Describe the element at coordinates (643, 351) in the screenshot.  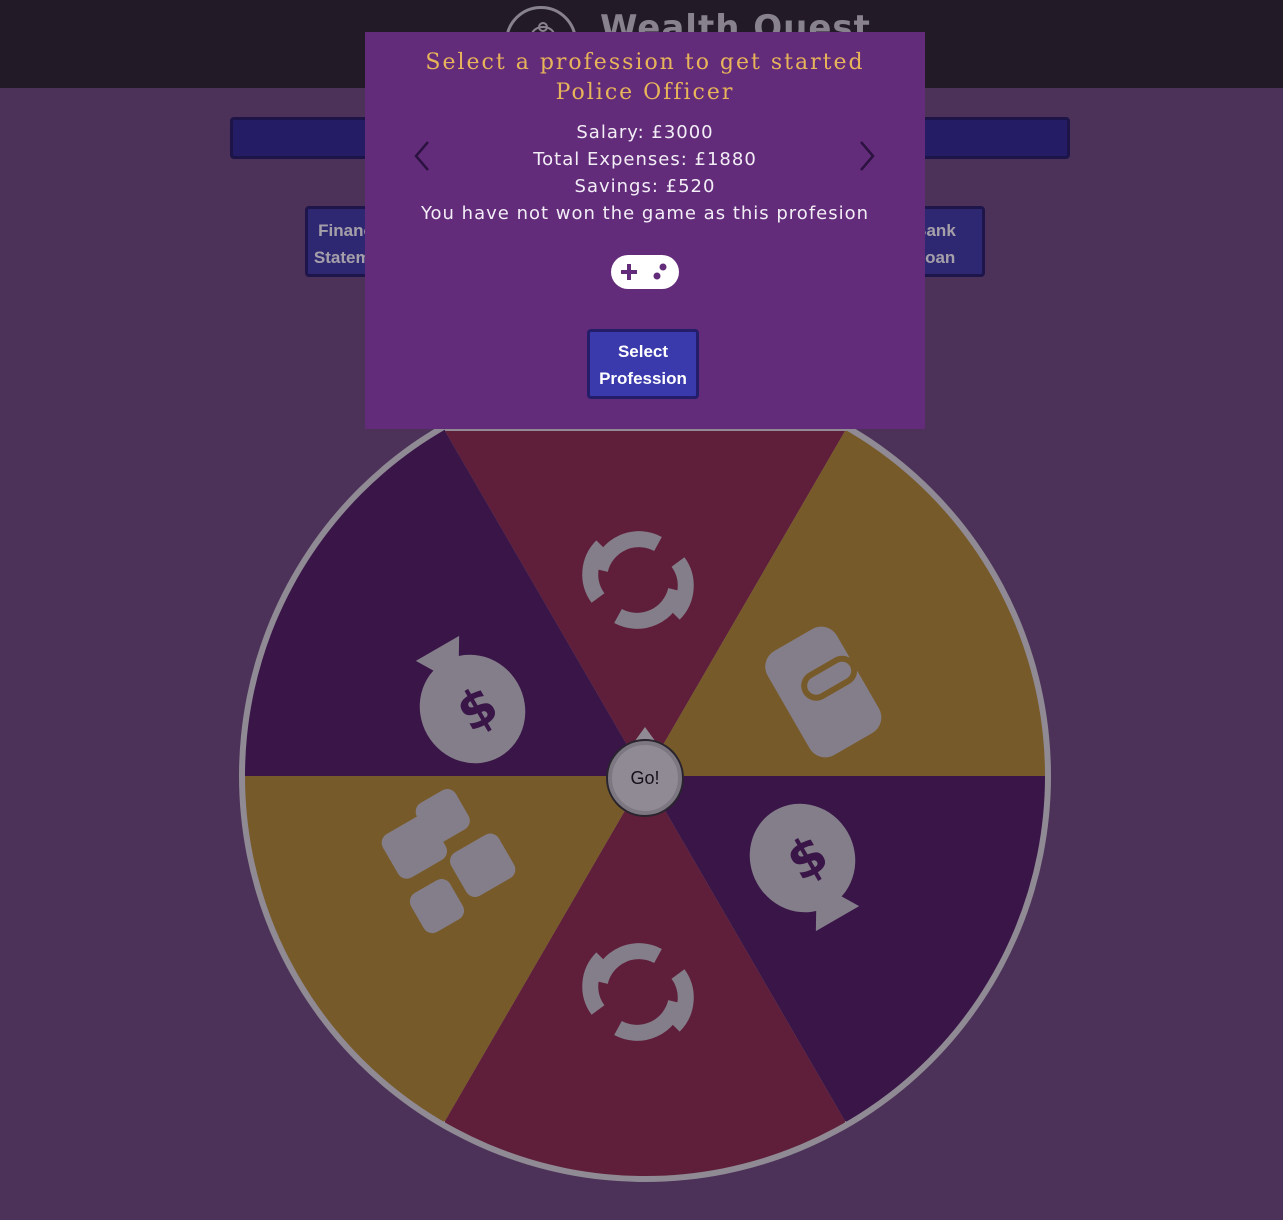
I see `select-profession-label-1: Select` at that location.